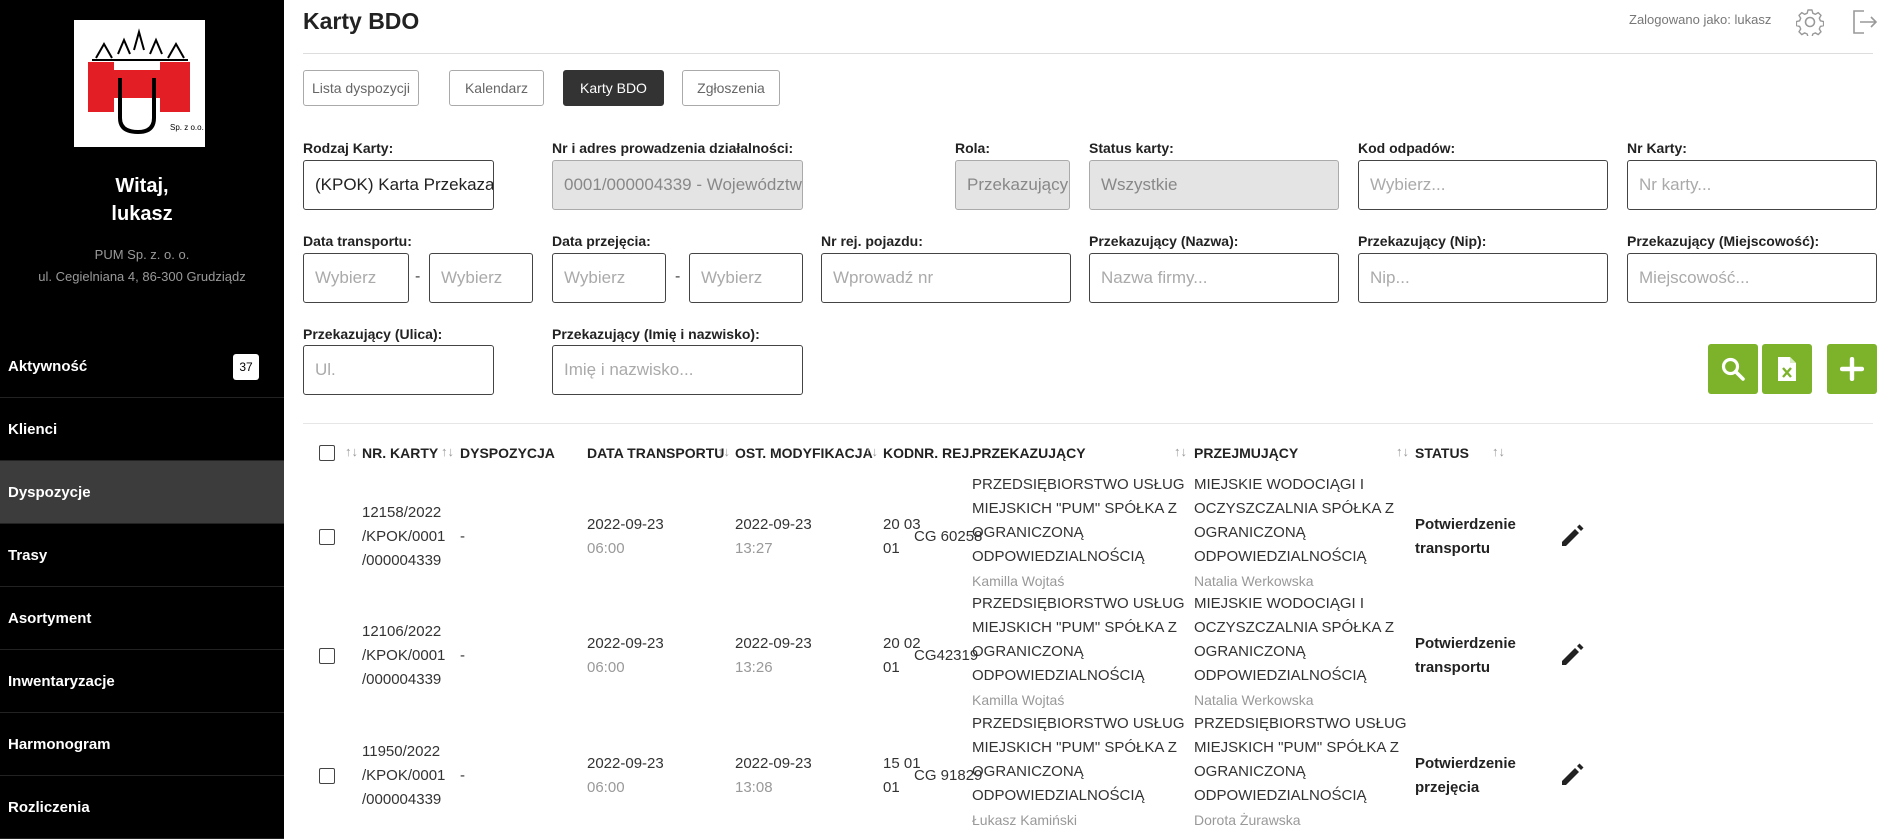 Image resolution: width=1893 pixels, height=839 pixels. What do you see at coordinates (481, 278) in the screenshot?
I see `data-transportu-to-input: Wybierz` at bounding box center [481, 278].